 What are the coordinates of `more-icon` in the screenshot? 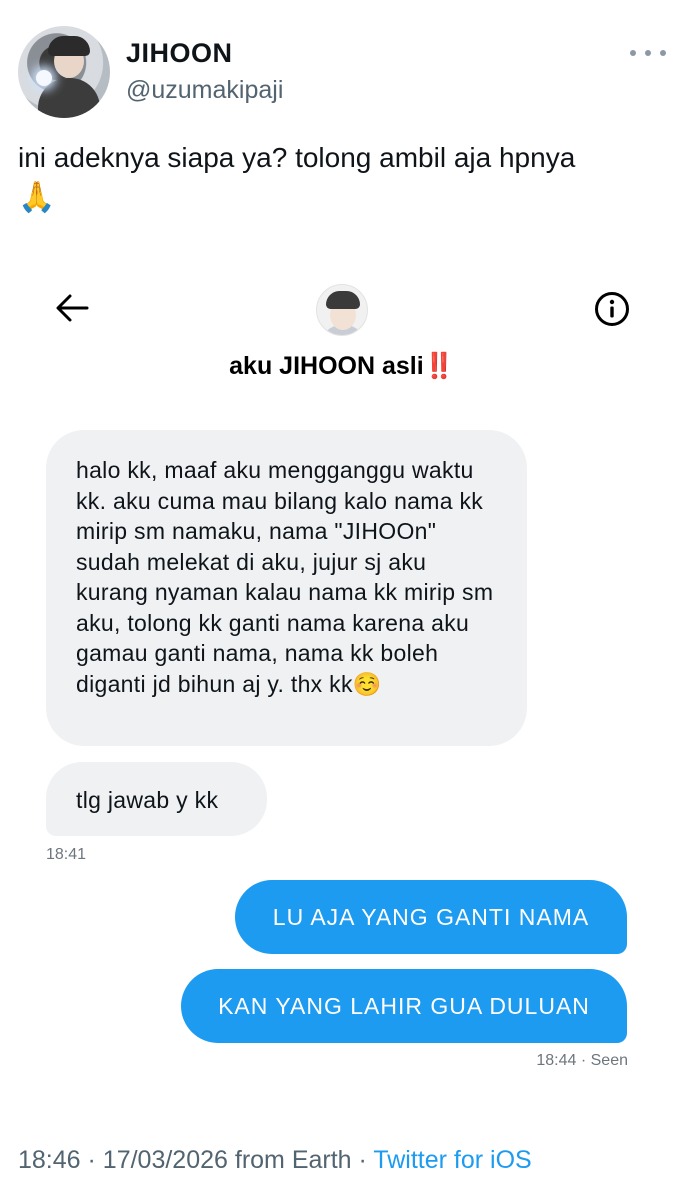 It's located at (648, 53).